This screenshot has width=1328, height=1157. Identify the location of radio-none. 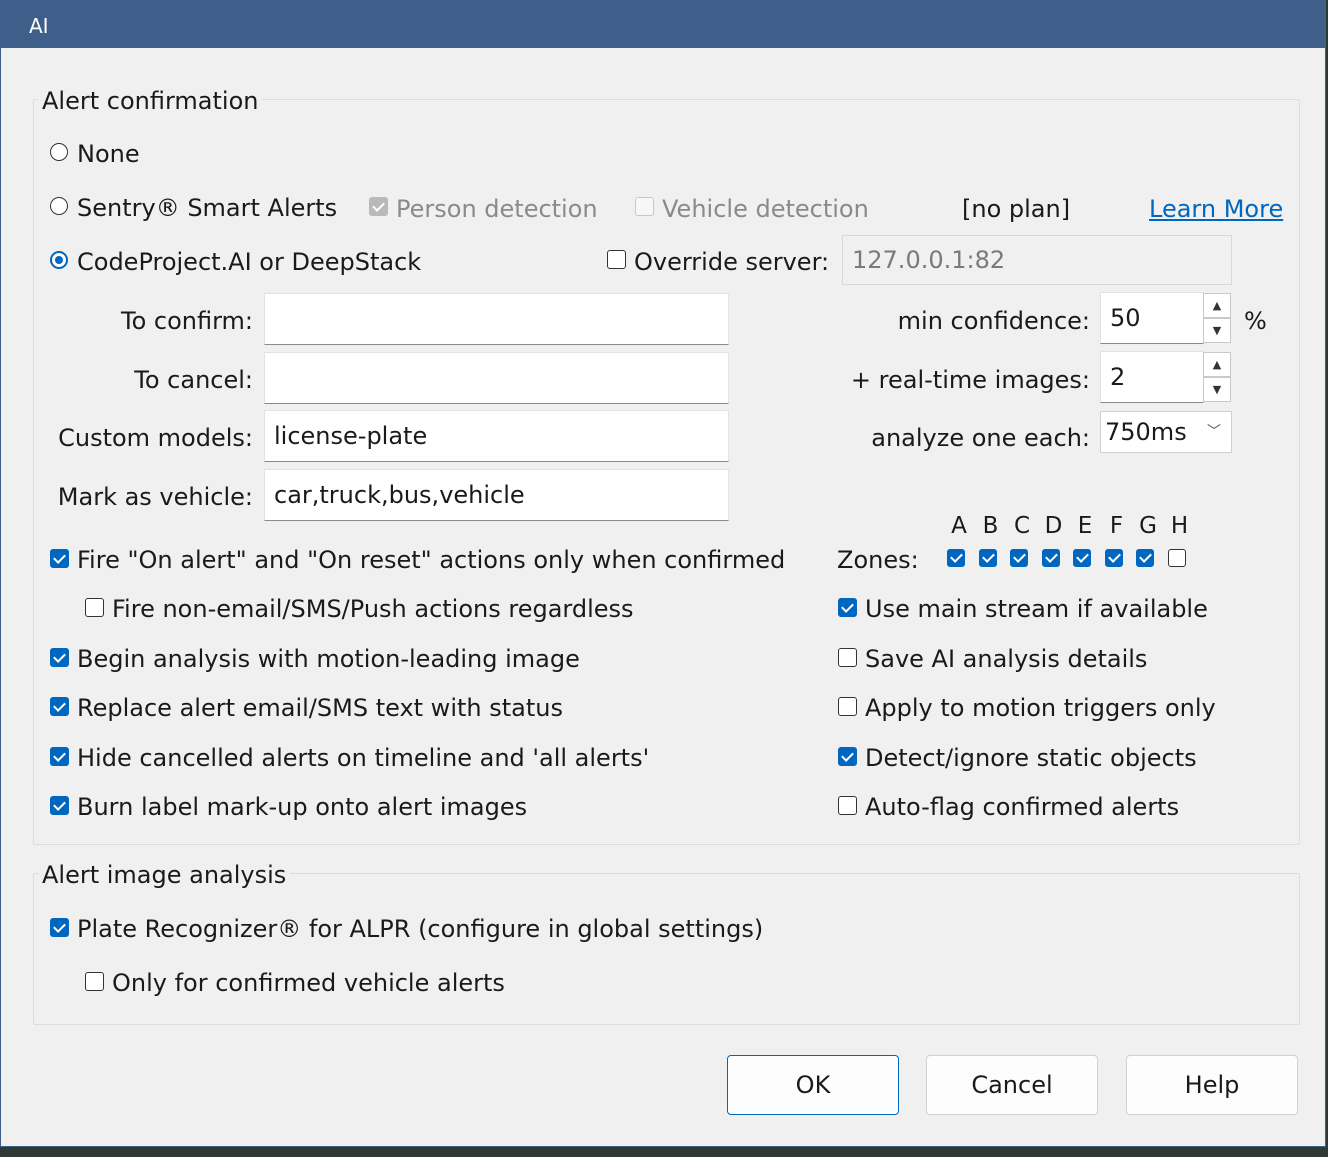
(59, 152).